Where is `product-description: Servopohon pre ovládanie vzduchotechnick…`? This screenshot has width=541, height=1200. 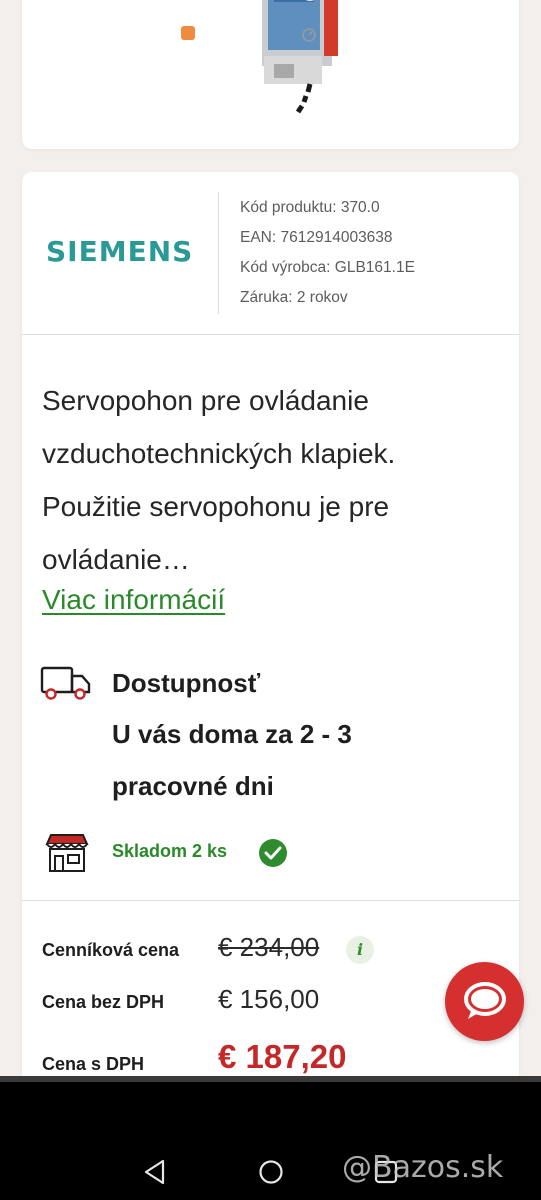 product-description: Servopohon pre ovládanie vzduchotechnick… is located at coordinates (219, 480).